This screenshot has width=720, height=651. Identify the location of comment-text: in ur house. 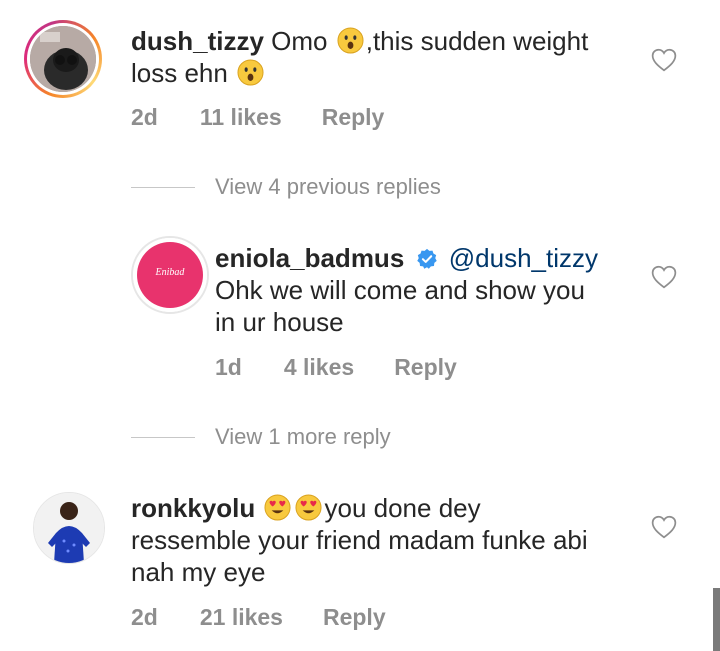
(279, 322).